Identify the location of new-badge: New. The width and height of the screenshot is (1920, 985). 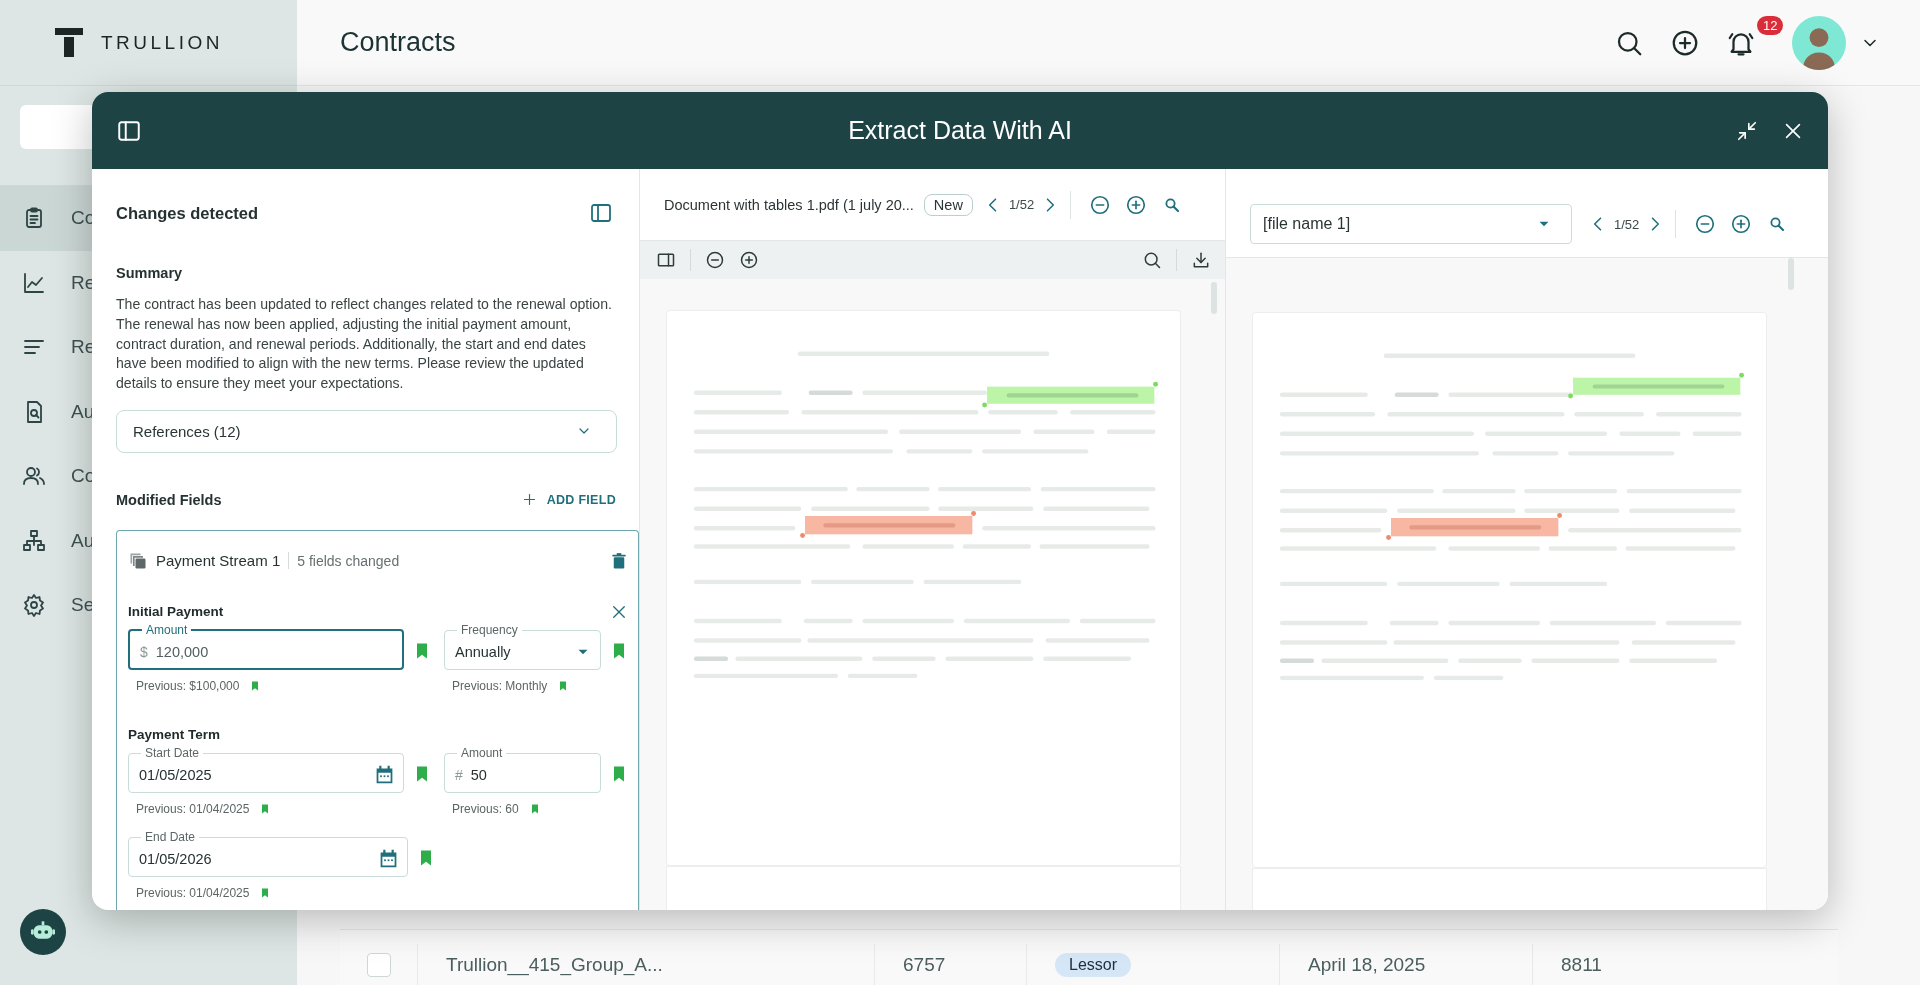
(948, 204).